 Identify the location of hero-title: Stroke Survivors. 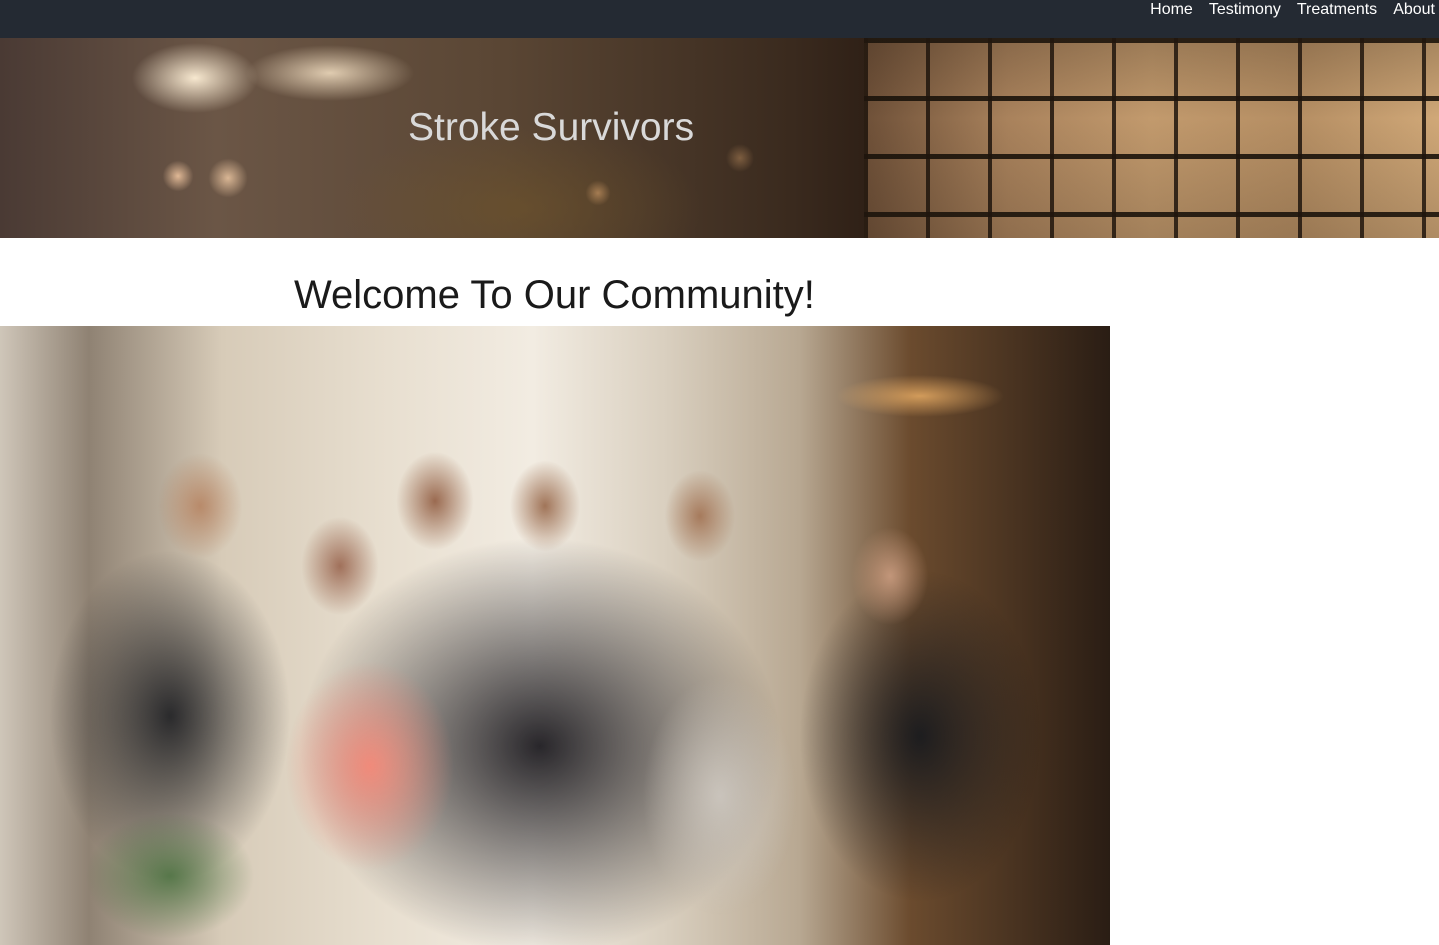
(551, 127).